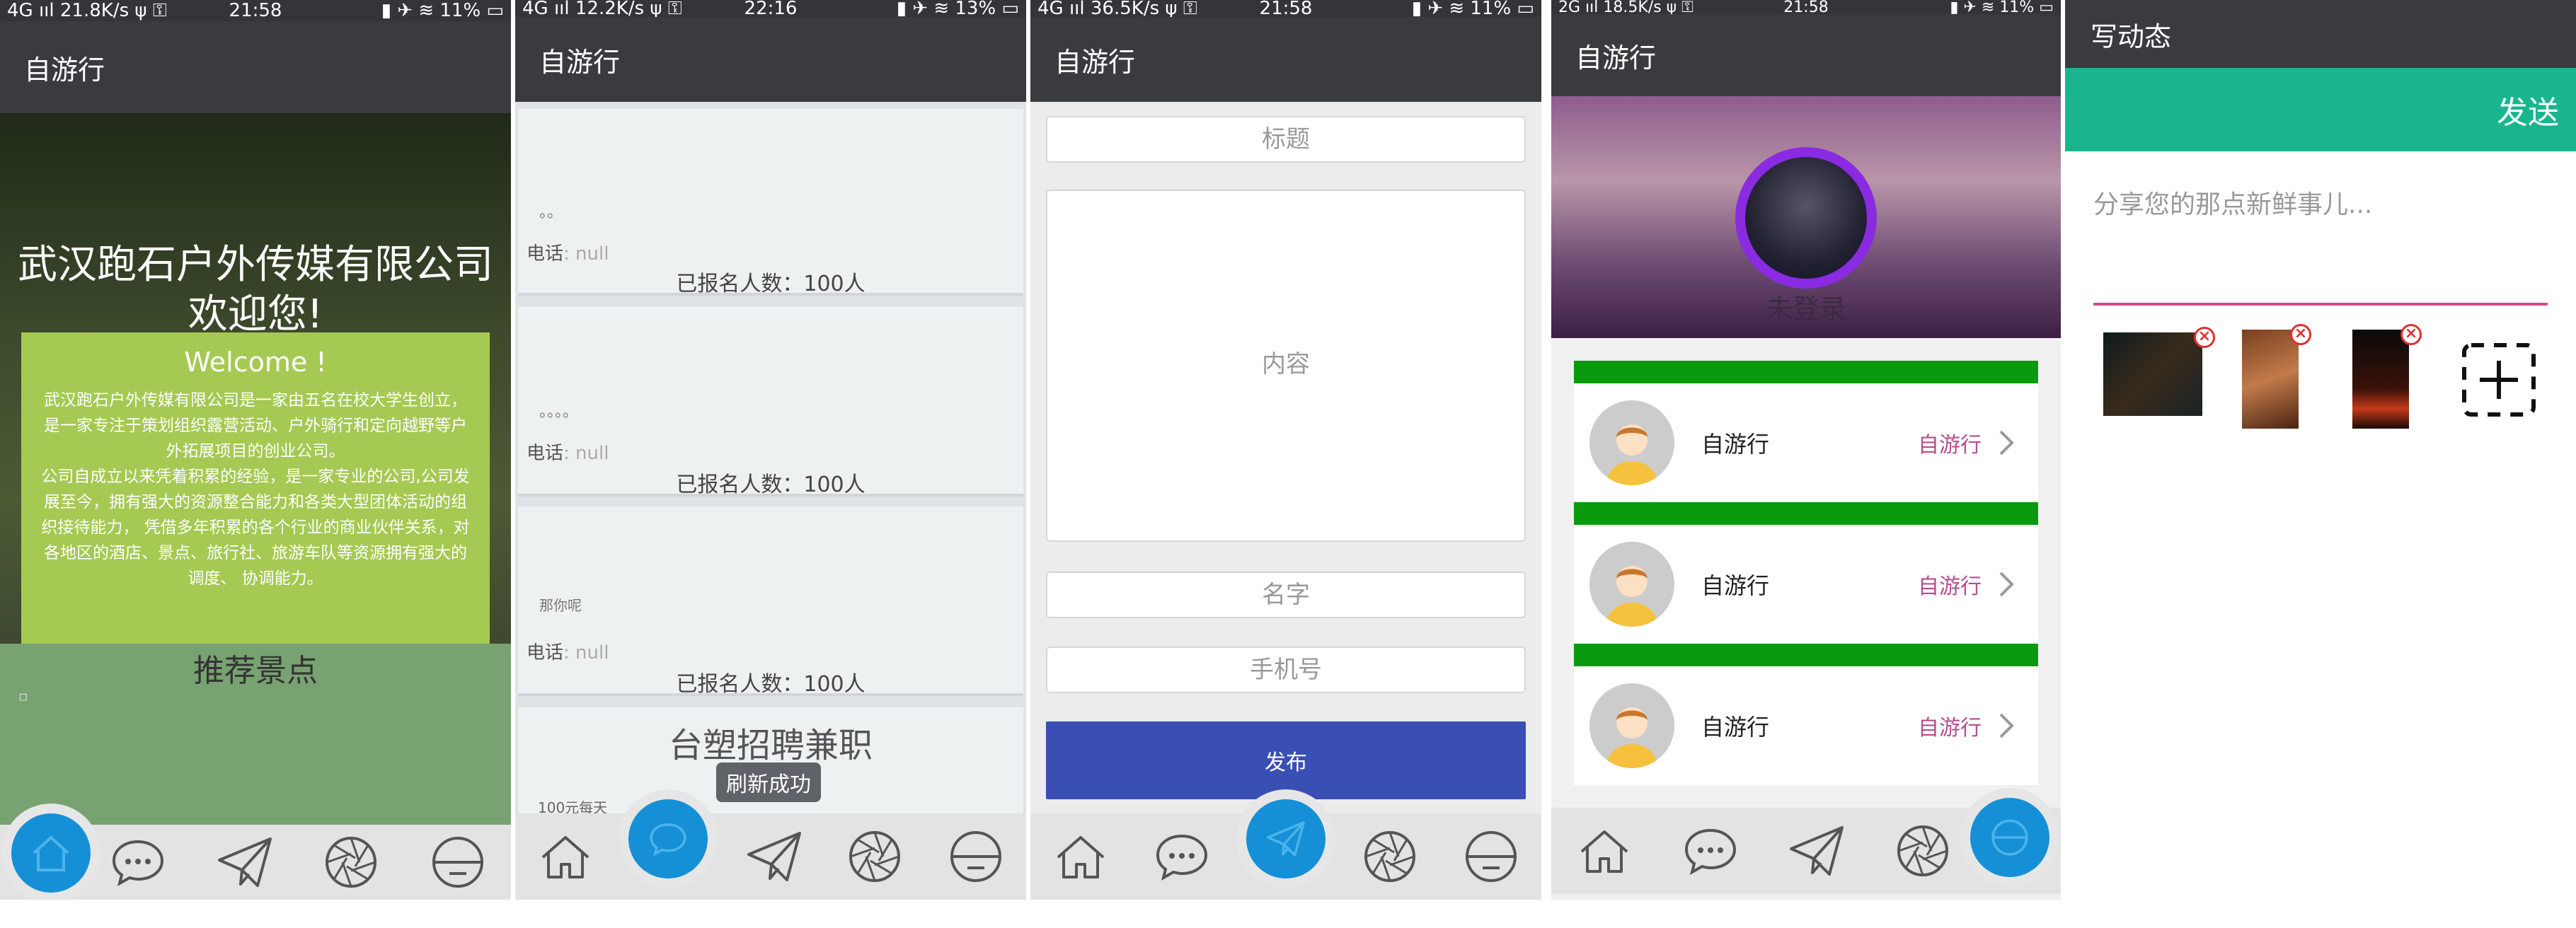  What do you see at coordinates (2528, 109) in the screenshot?
I see `send-button: 发送` at bounding box center [2528, 109].